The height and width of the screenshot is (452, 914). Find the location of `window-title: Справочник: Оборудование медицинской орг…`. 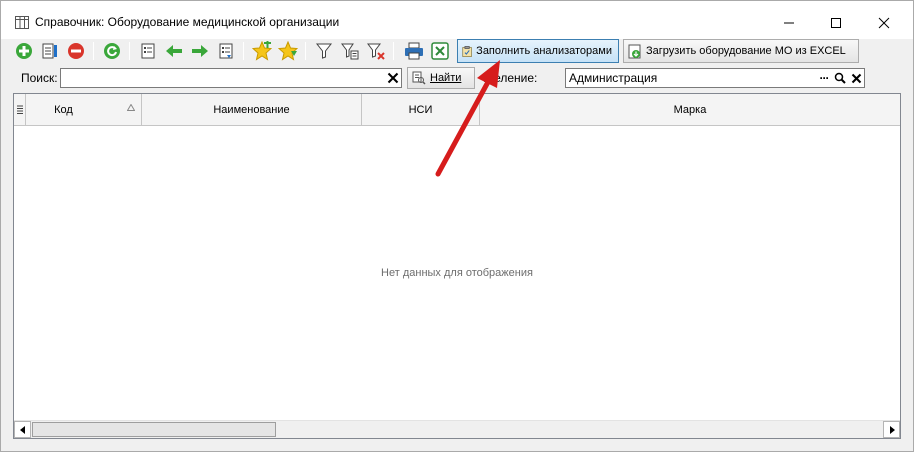

window-title: Справочник: Оборудование медицинской орг… is located at coordinates (187, 22).